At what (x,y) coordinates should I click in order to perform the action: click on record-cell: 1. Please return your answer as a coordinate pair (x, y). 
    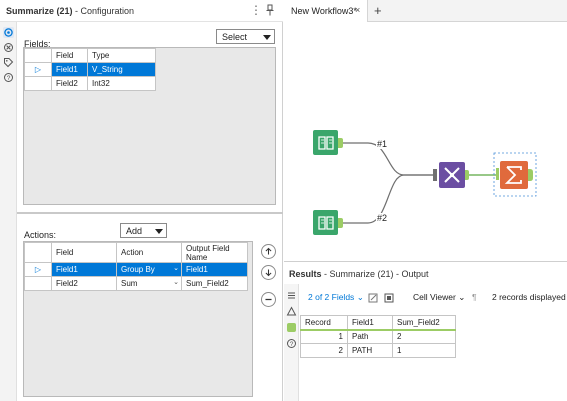
    Looking at the image, I should click on (324, 336).